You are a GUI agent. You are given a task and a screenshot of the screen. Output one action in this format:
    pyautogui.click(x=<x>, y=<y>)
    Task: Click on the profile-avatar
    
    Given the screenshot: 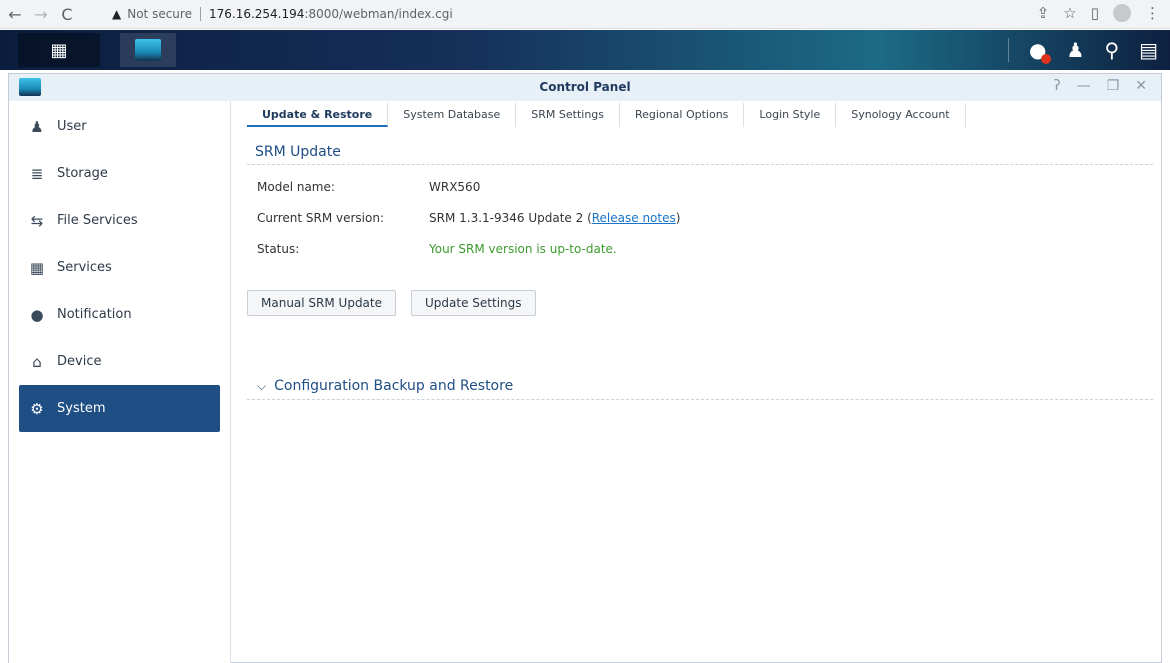 What is the action you would take?
    pyautogui.click(x=1122, y=13)
    